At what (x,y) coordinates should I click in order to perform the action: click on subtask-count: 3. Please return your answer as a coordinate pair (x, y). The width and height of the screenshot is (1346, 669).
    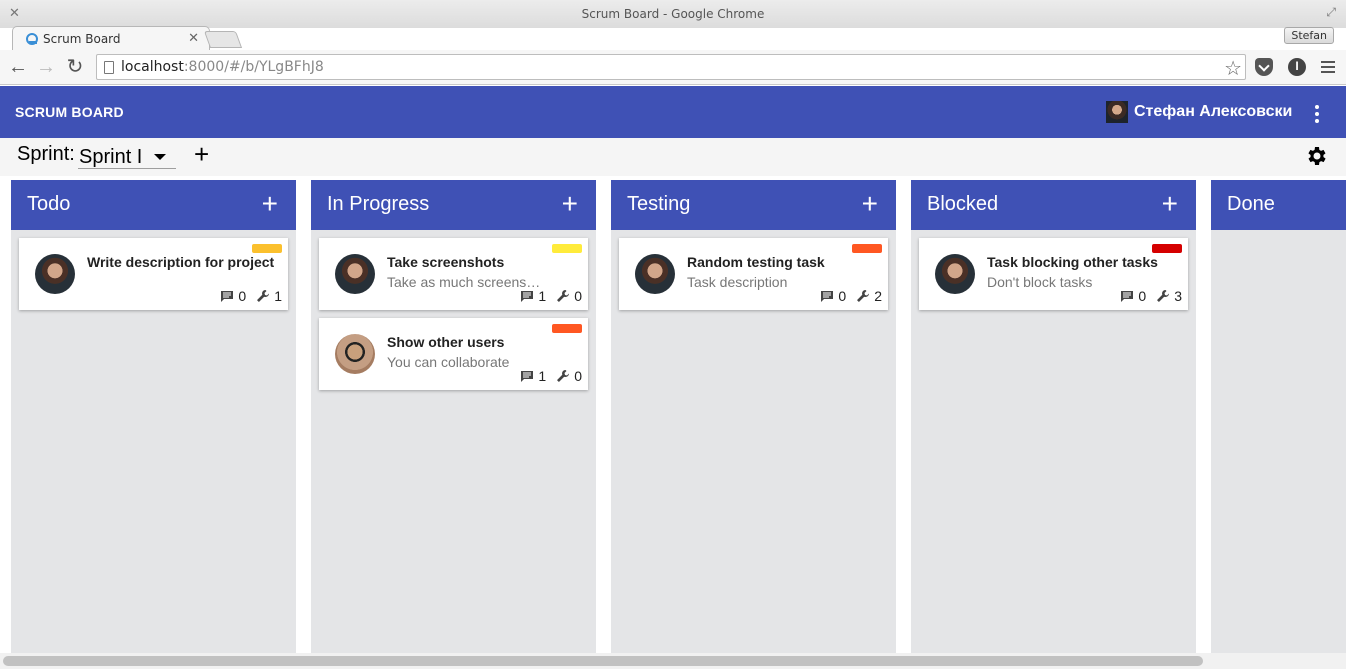
    Looking at the image, I should click on (1178, 296).